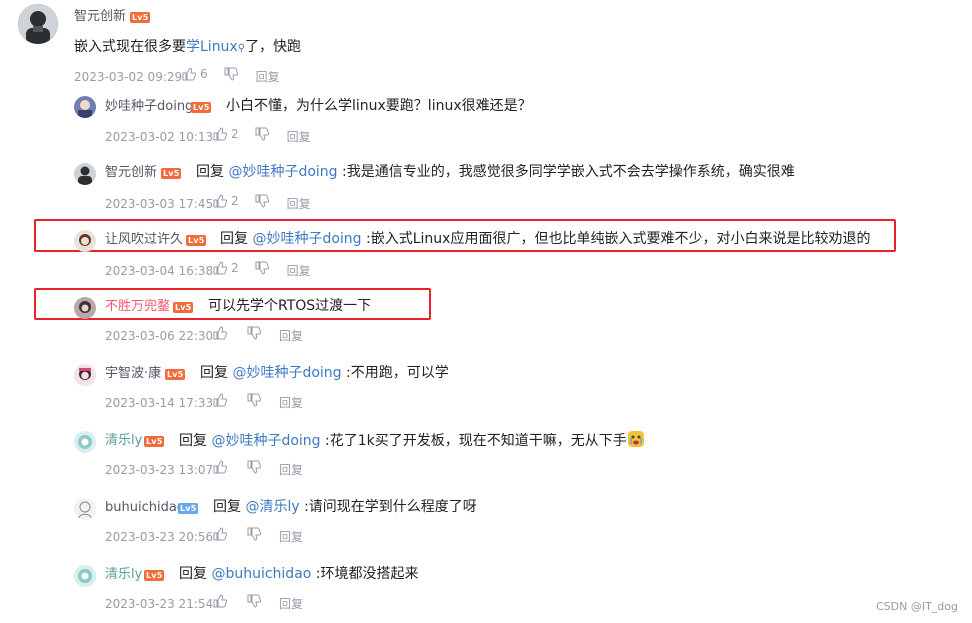 The width and height of the screenshot is (972, 623). What do you see at coordinates (144, 240) in the screenshot?
I see `username: 让风吹过许久` at bounding box center [144, 240].